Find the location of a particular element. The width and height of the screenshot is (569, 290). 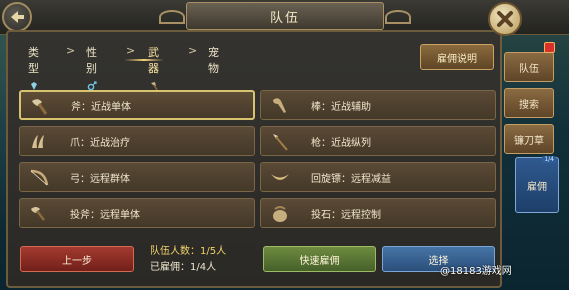

option-boomerang: 回旋镖：远程减益 is located at coordinates (378, 177).